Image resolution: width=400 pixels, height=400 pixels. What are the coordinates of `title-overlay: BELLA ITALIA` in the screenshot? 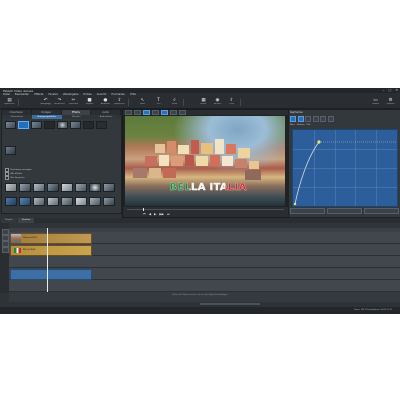 It's located at (208, 187).